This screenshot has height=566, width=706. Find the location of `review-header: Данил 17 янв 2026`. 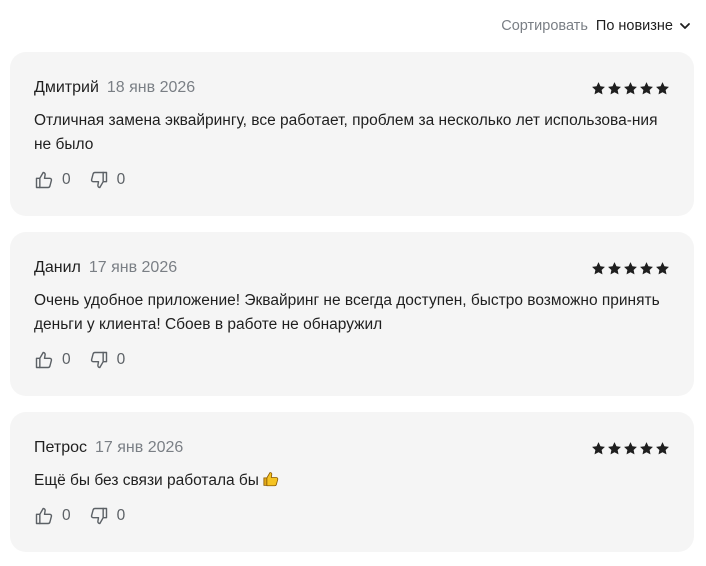

review-header: Данил 17 янв 2026 is located at coordinates (352, 268).